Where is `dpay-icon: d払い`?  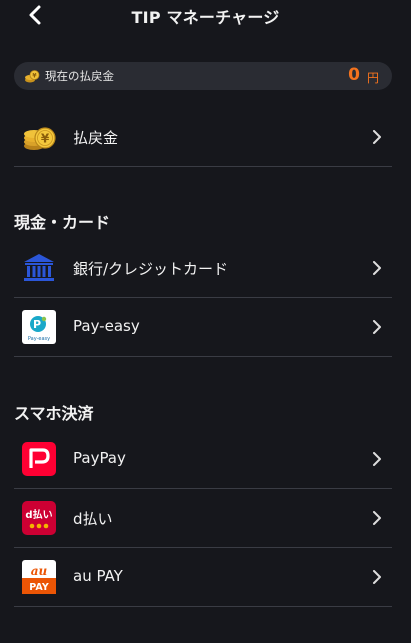 dpay-icon: d払い is located at coordinates (39, 518).